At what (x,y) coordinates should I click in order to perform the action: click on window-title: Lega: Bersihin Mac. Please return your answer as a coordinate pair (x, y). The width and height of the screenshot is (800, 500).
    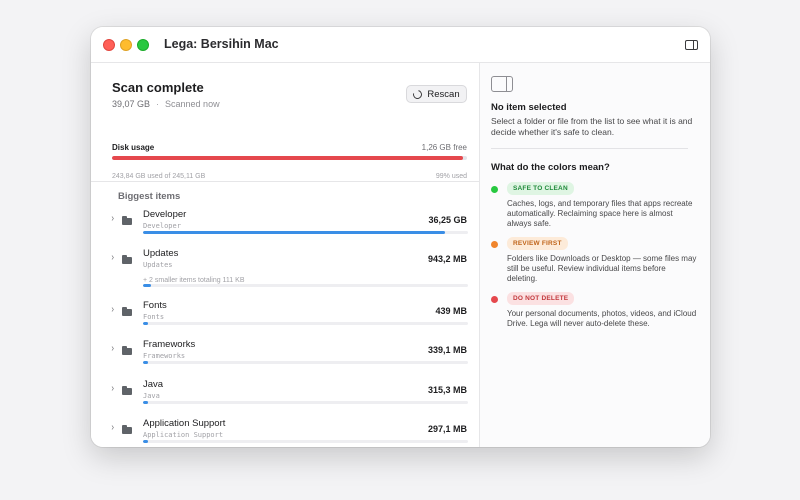
    Looking at the image, I should click on (221, 44).